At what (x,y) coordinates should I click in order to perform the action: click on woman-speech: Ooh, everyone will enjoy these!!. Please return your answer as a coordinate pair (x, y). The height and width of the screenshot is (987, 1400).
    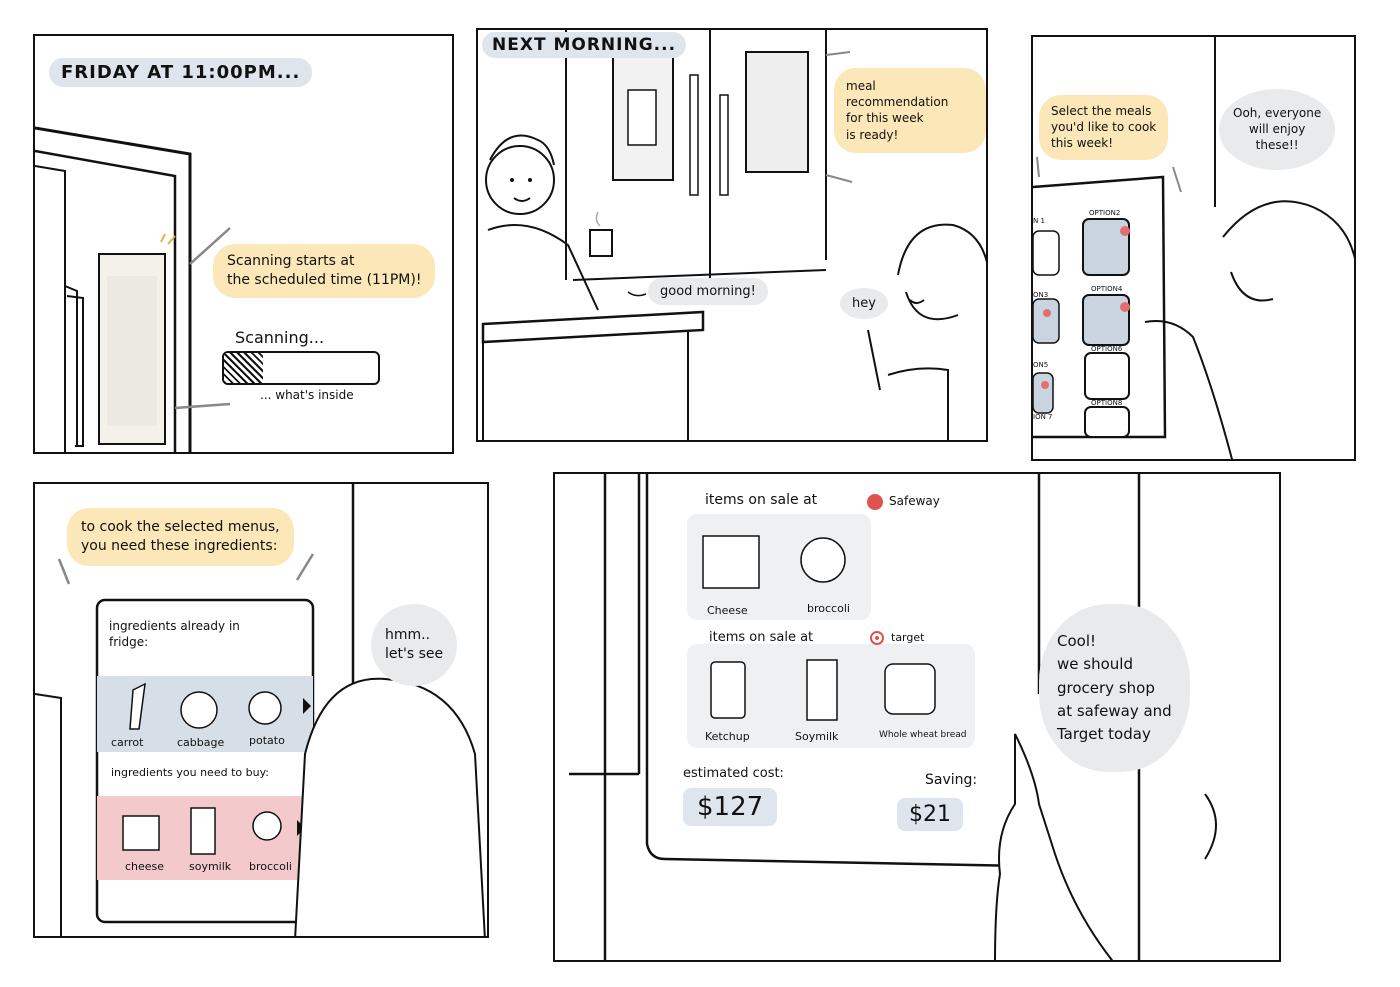
    Looking at the image, I should click on (1277, 129).